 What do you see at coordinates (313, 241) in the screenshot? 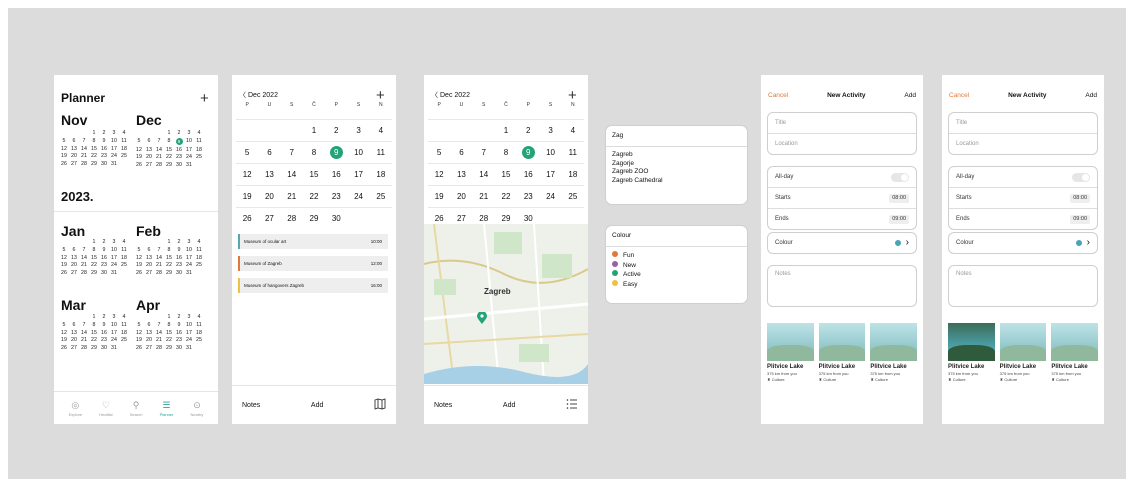
I see `event-item: Museum of ocular art 10:00` at bounding box center [313, 241].